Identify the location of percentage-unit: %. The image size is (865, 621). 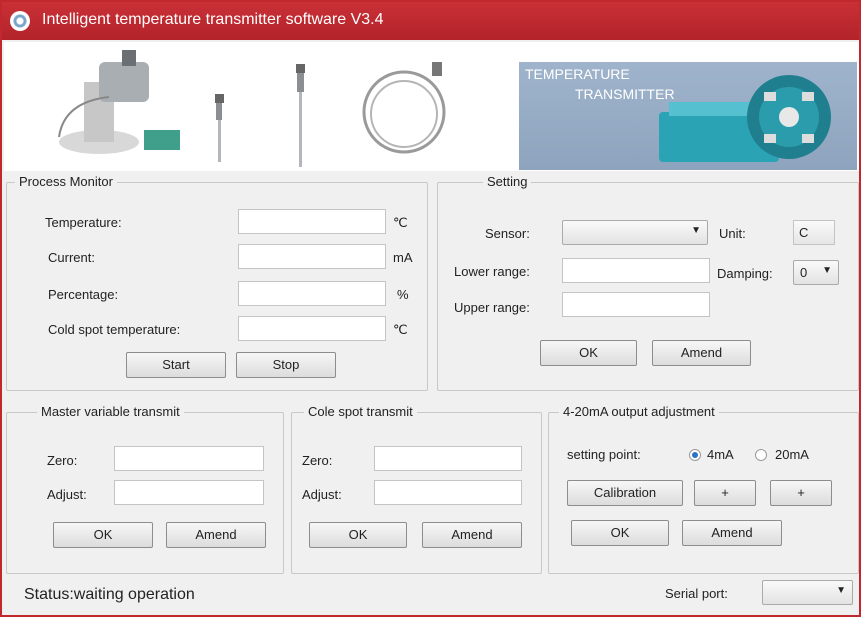
(403, 294).